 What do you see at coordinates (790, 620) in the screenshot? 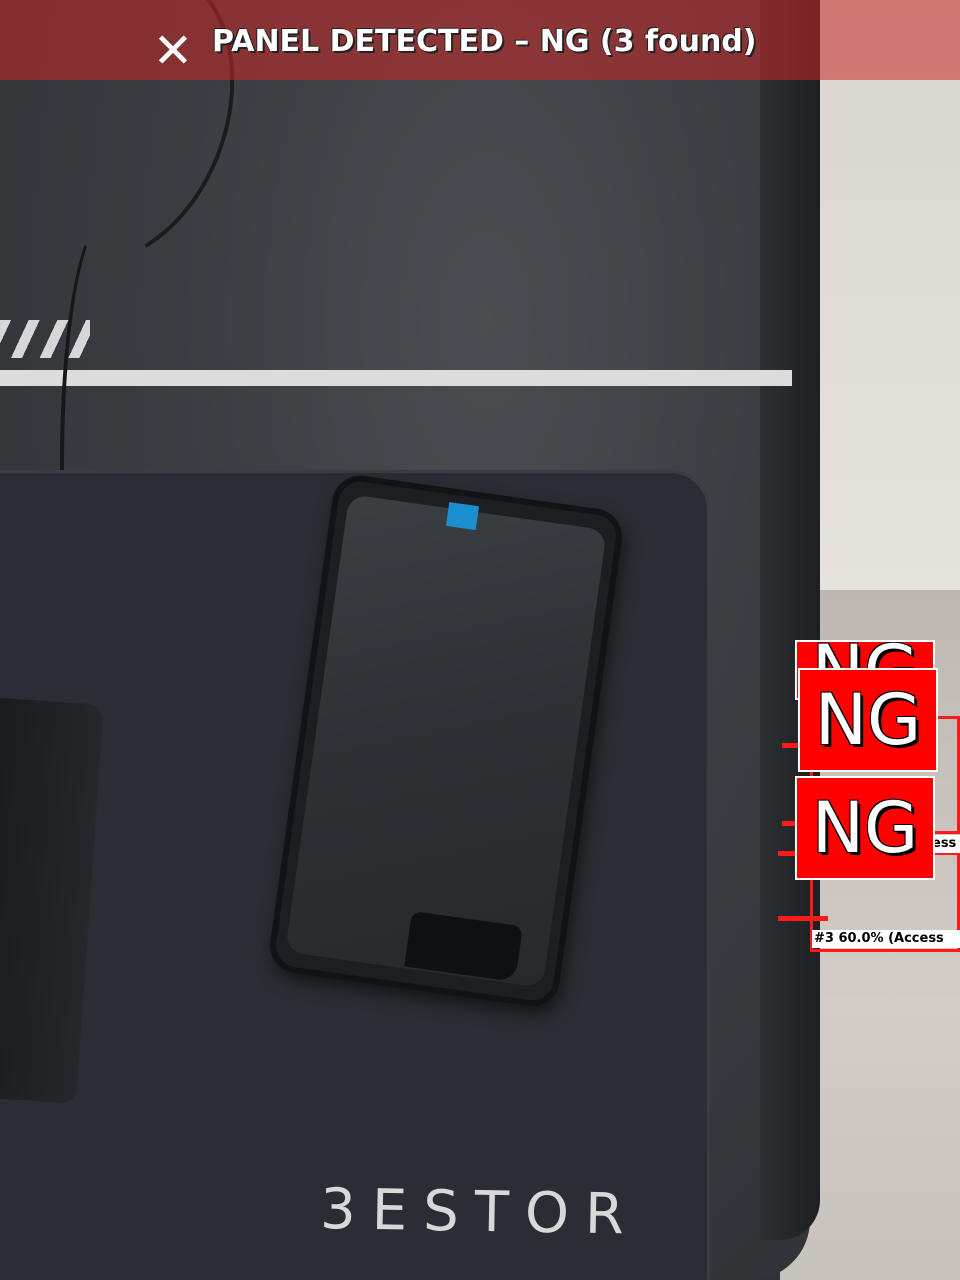
I see `desk-edge` at bounding box center [790, 620].